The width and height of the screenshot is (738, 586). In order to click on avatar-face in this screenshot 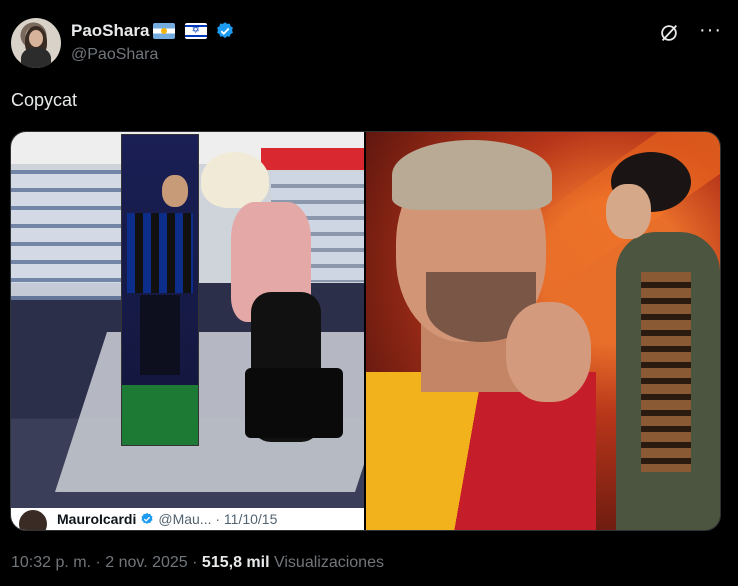, I will do `click(36, 38)`.